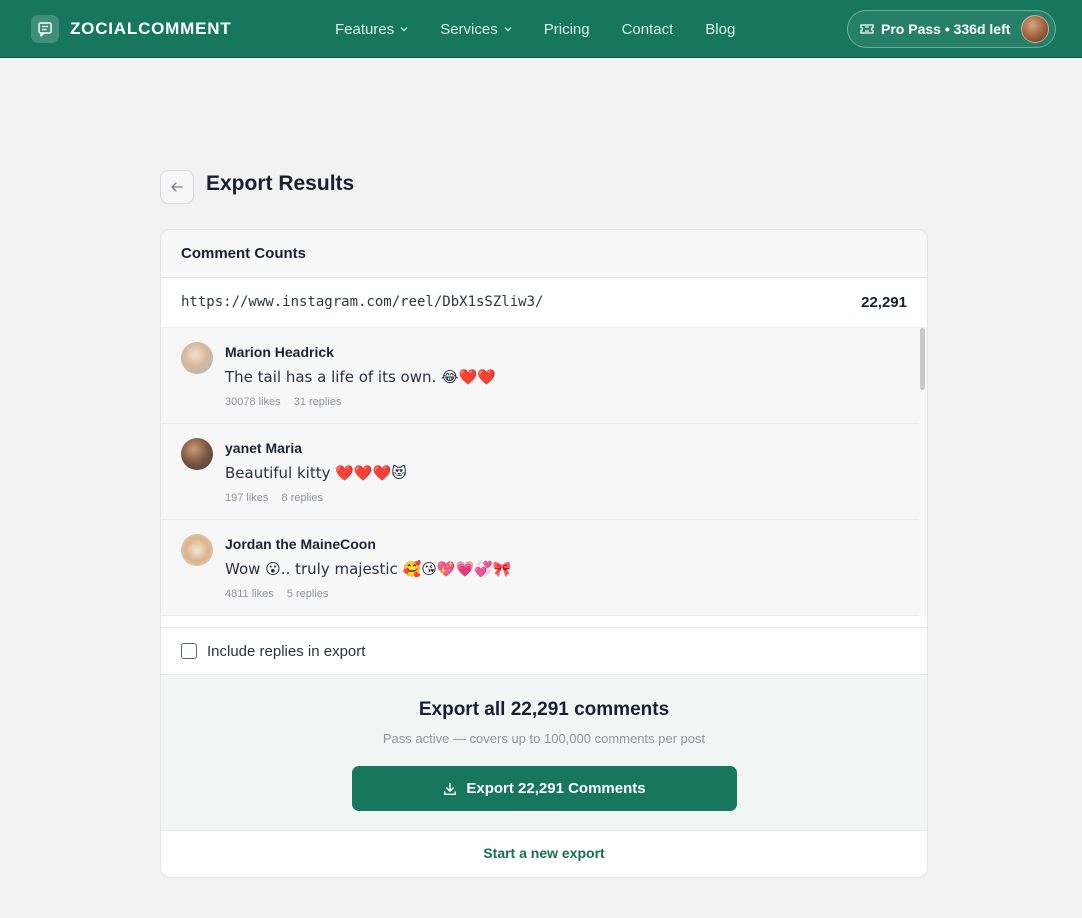  I want to click on export-button: Export 22,291 Comments, so click(544, 788).